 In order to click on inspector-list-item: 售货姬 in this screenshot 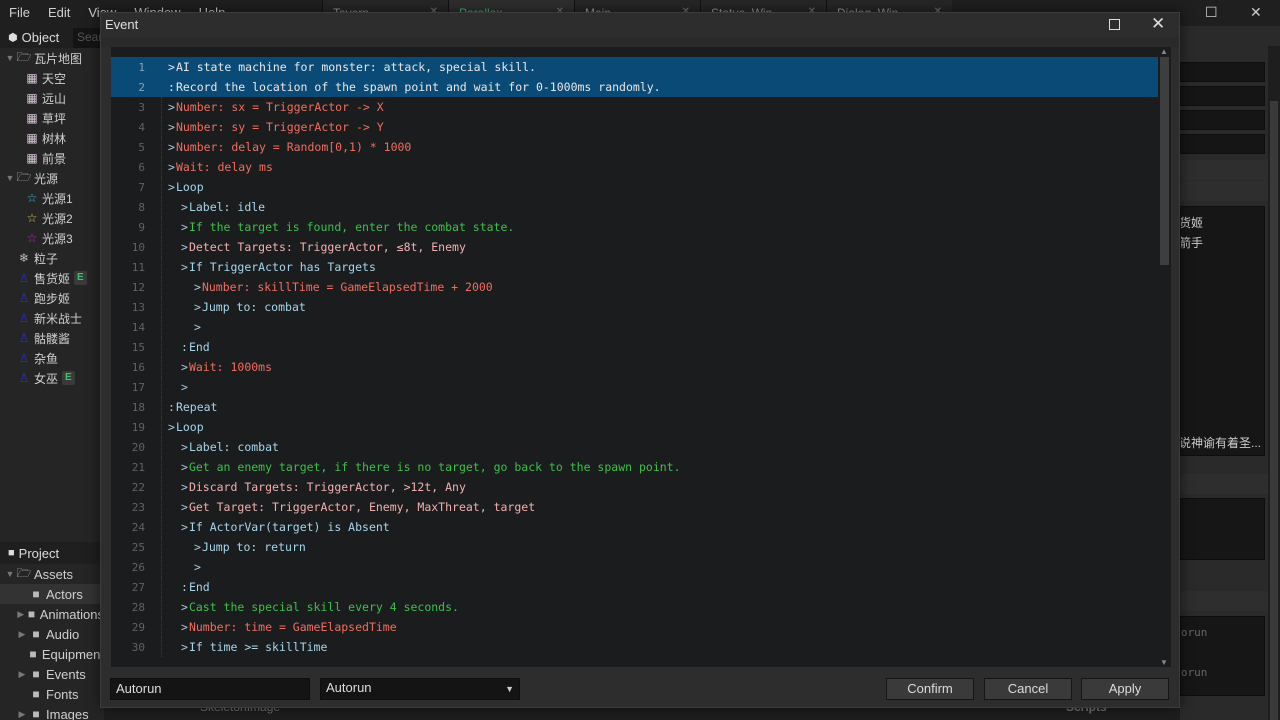, I will do `click(1222, 223)`.